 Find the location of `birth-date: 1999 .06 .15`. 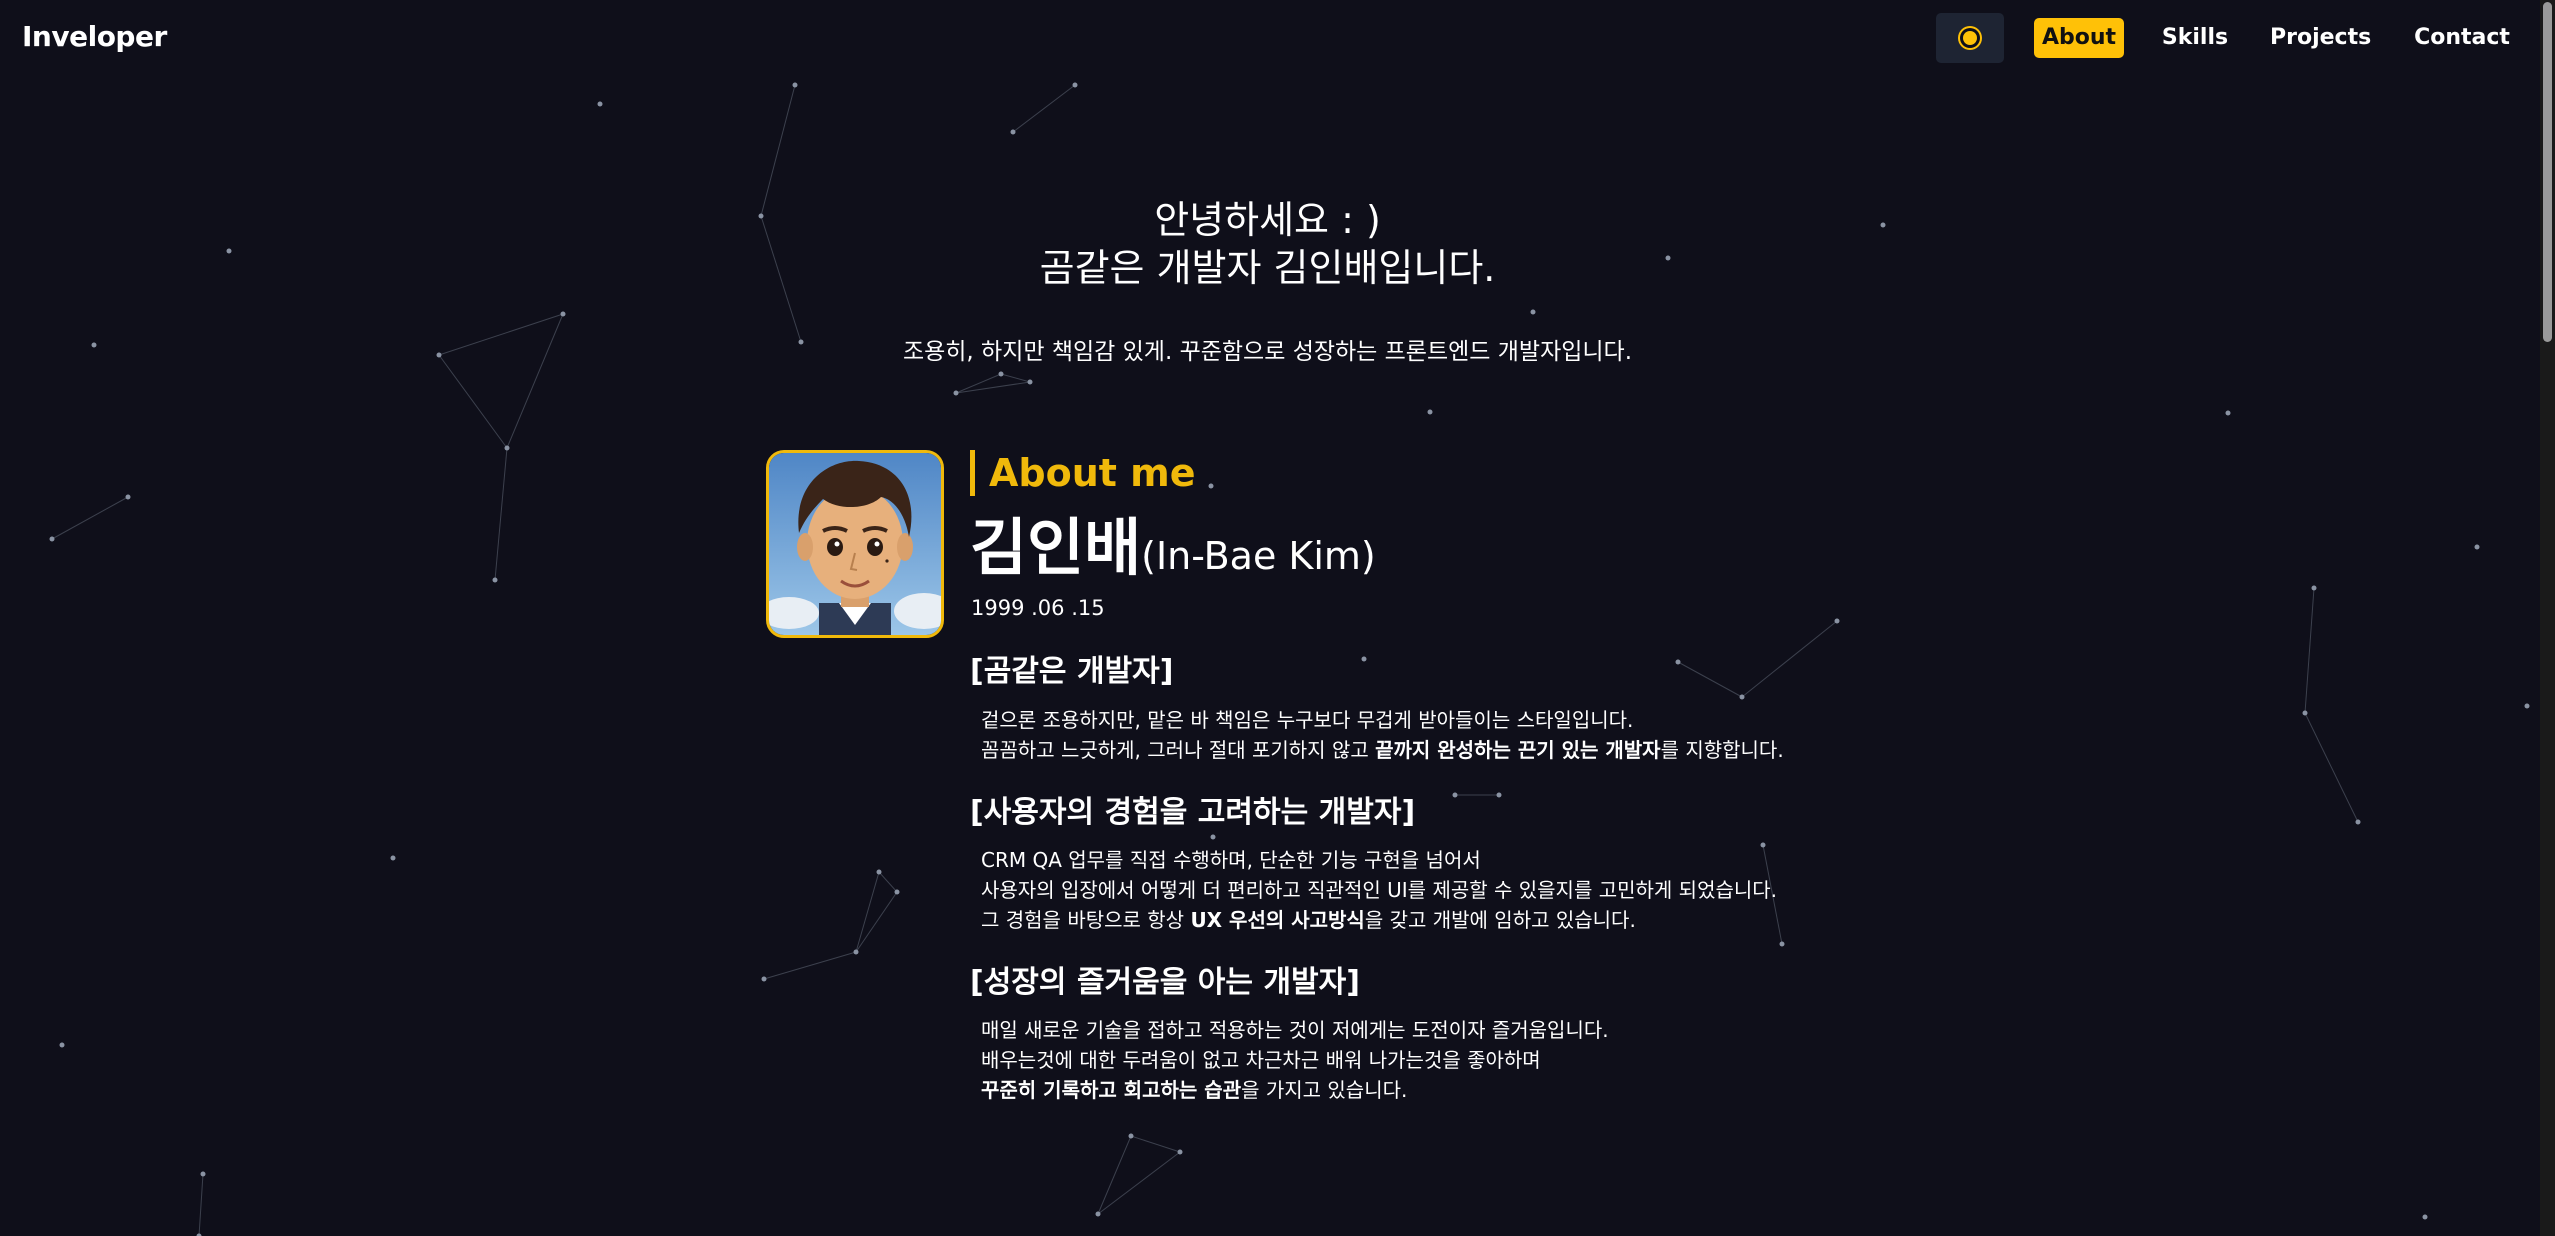

birth-date: 1999 .06 .15 is located at coordinates (1038, 608).